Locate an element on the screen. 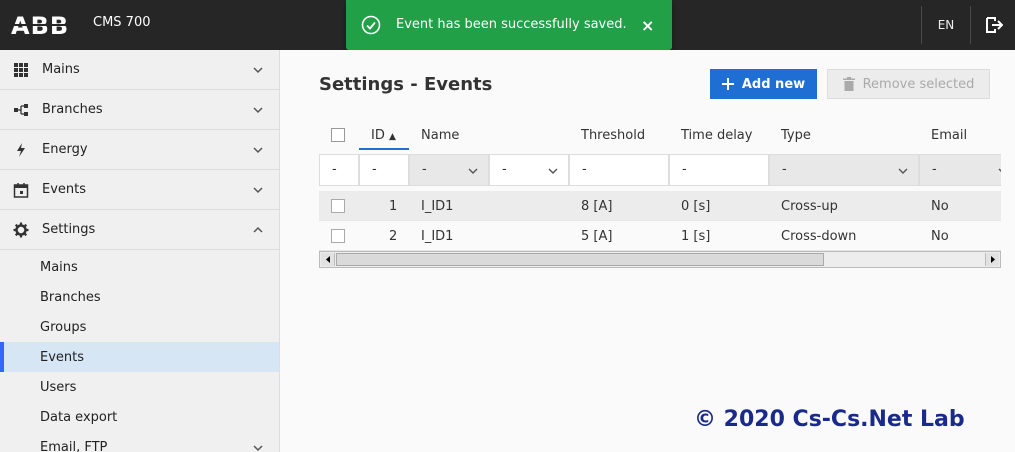 This screenshot has width=1015, height=452. toast-close-button: × is located at coordinates (647, 25).